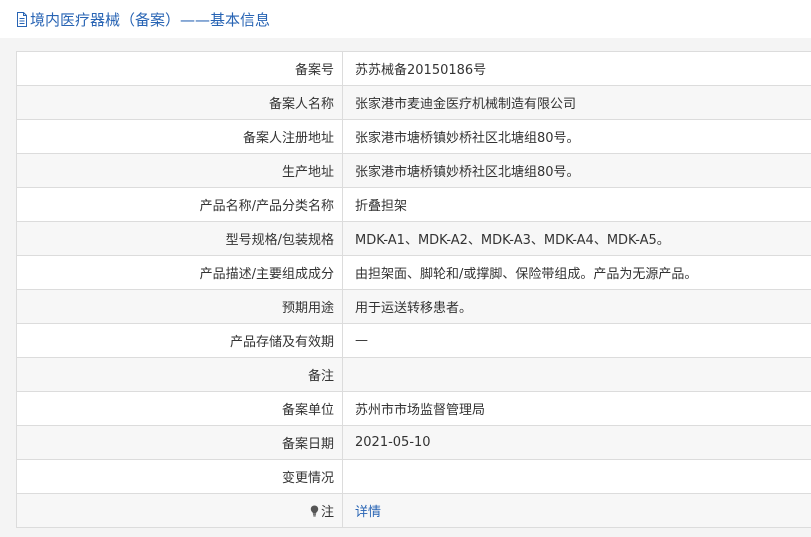 The image size is (811, 537). I want to click on row-label: 备注, so click(179, 374).